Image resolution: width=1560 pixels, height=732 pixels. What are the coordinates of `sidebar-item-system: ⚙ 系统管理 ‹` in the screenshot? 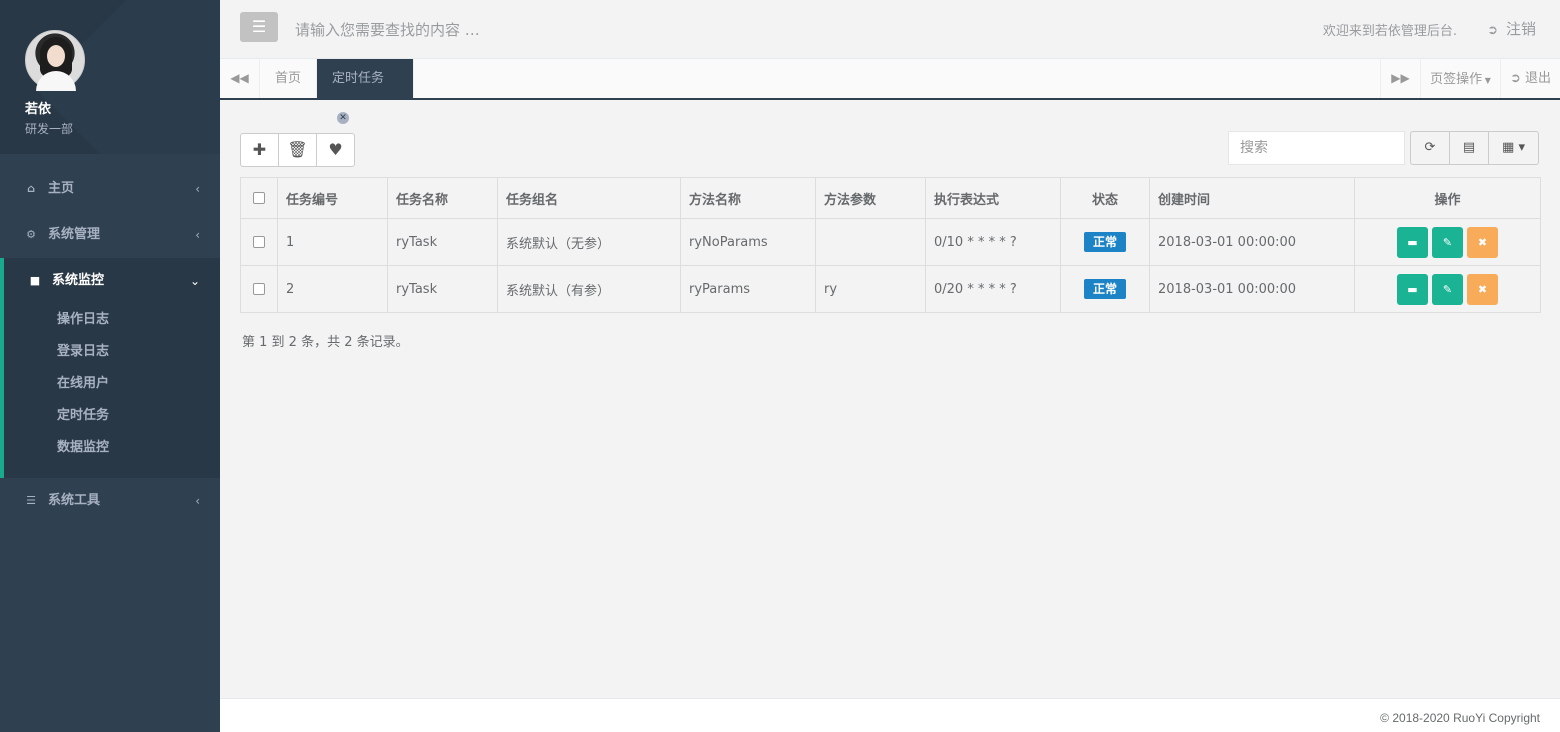 It's located at (110, 235).